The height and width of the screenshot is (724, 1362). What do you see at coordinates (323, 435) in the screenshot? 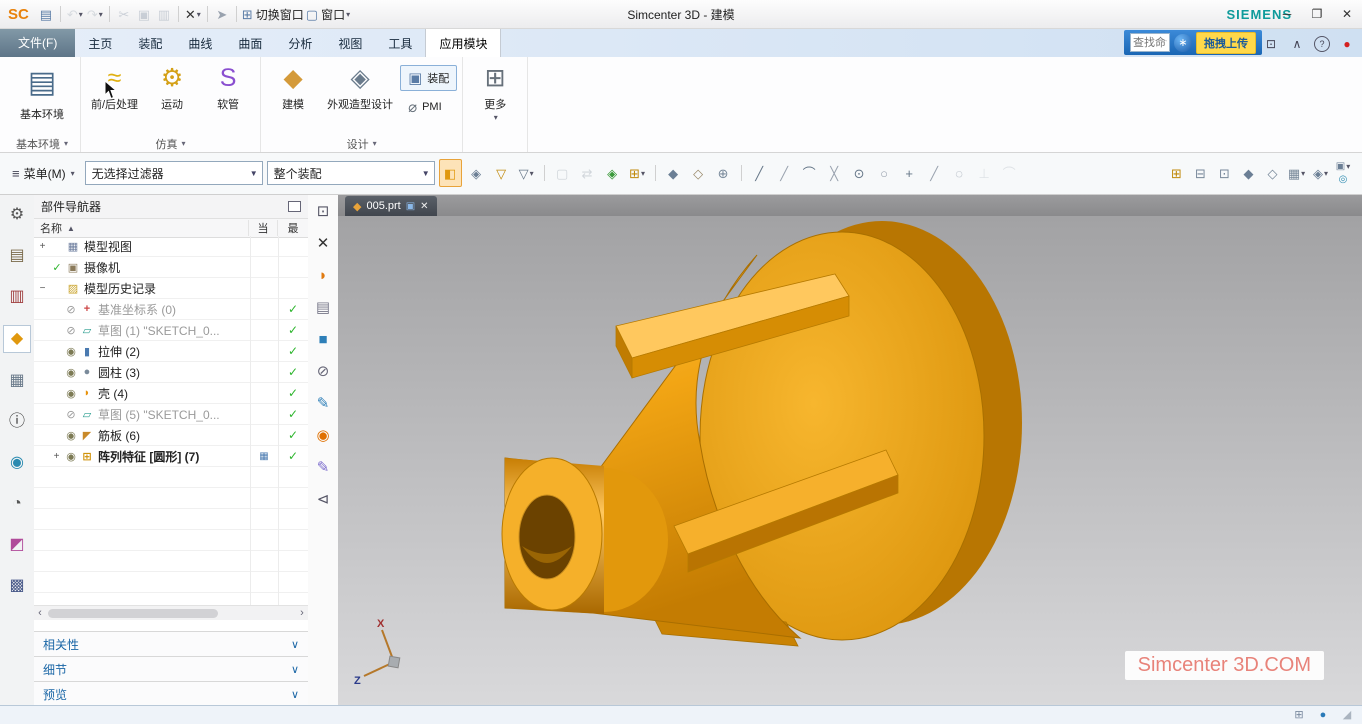
I see `show-icon: ◉` at bounding box center [323, 435].